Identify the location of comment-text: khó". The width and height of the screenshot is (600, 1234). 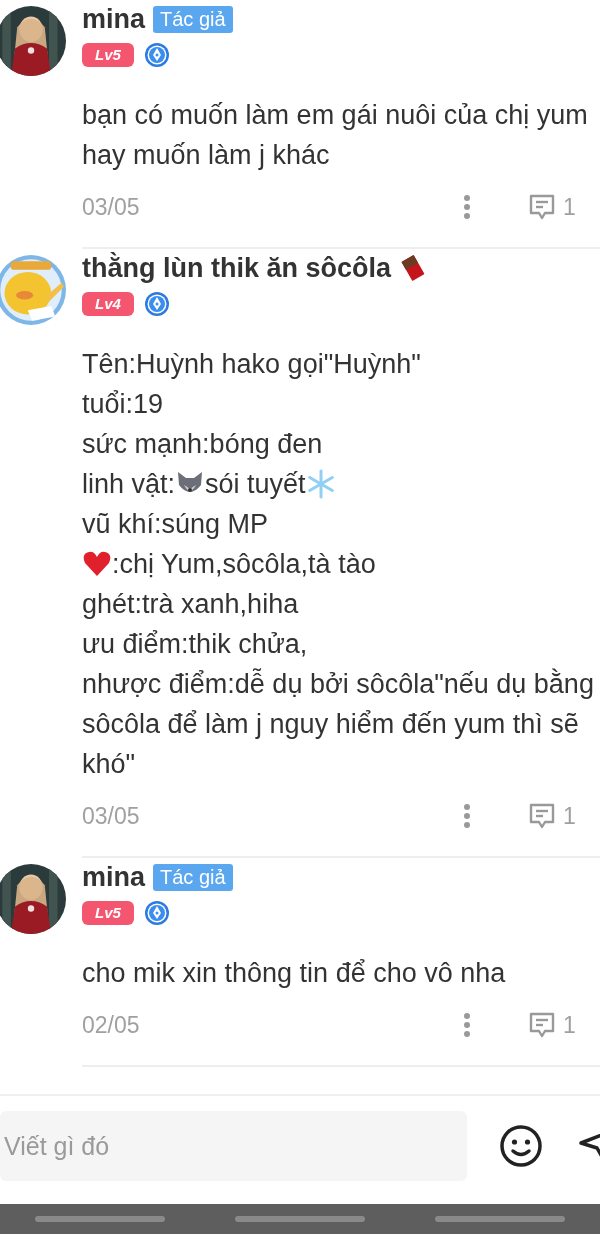
(109, 764).